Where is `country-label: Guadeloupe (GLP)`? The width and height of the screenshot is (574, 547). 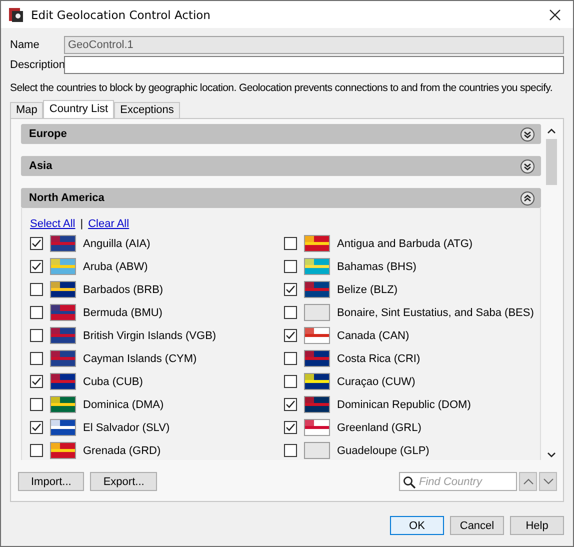 country-label: Guadeloupe (GLP) is located at coordinates (383, 450).